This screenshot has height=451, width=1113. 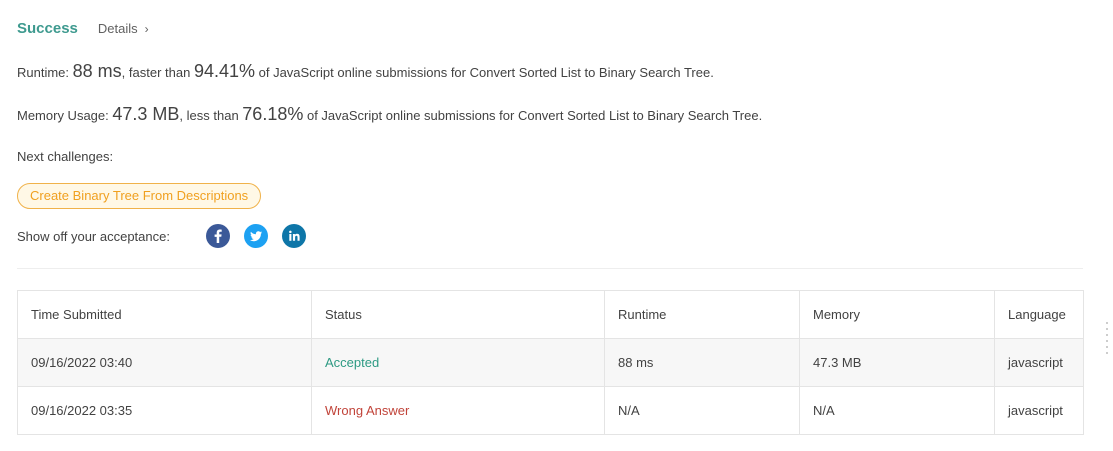 I want to click on header-status: Status, so click(x=458, y=314).